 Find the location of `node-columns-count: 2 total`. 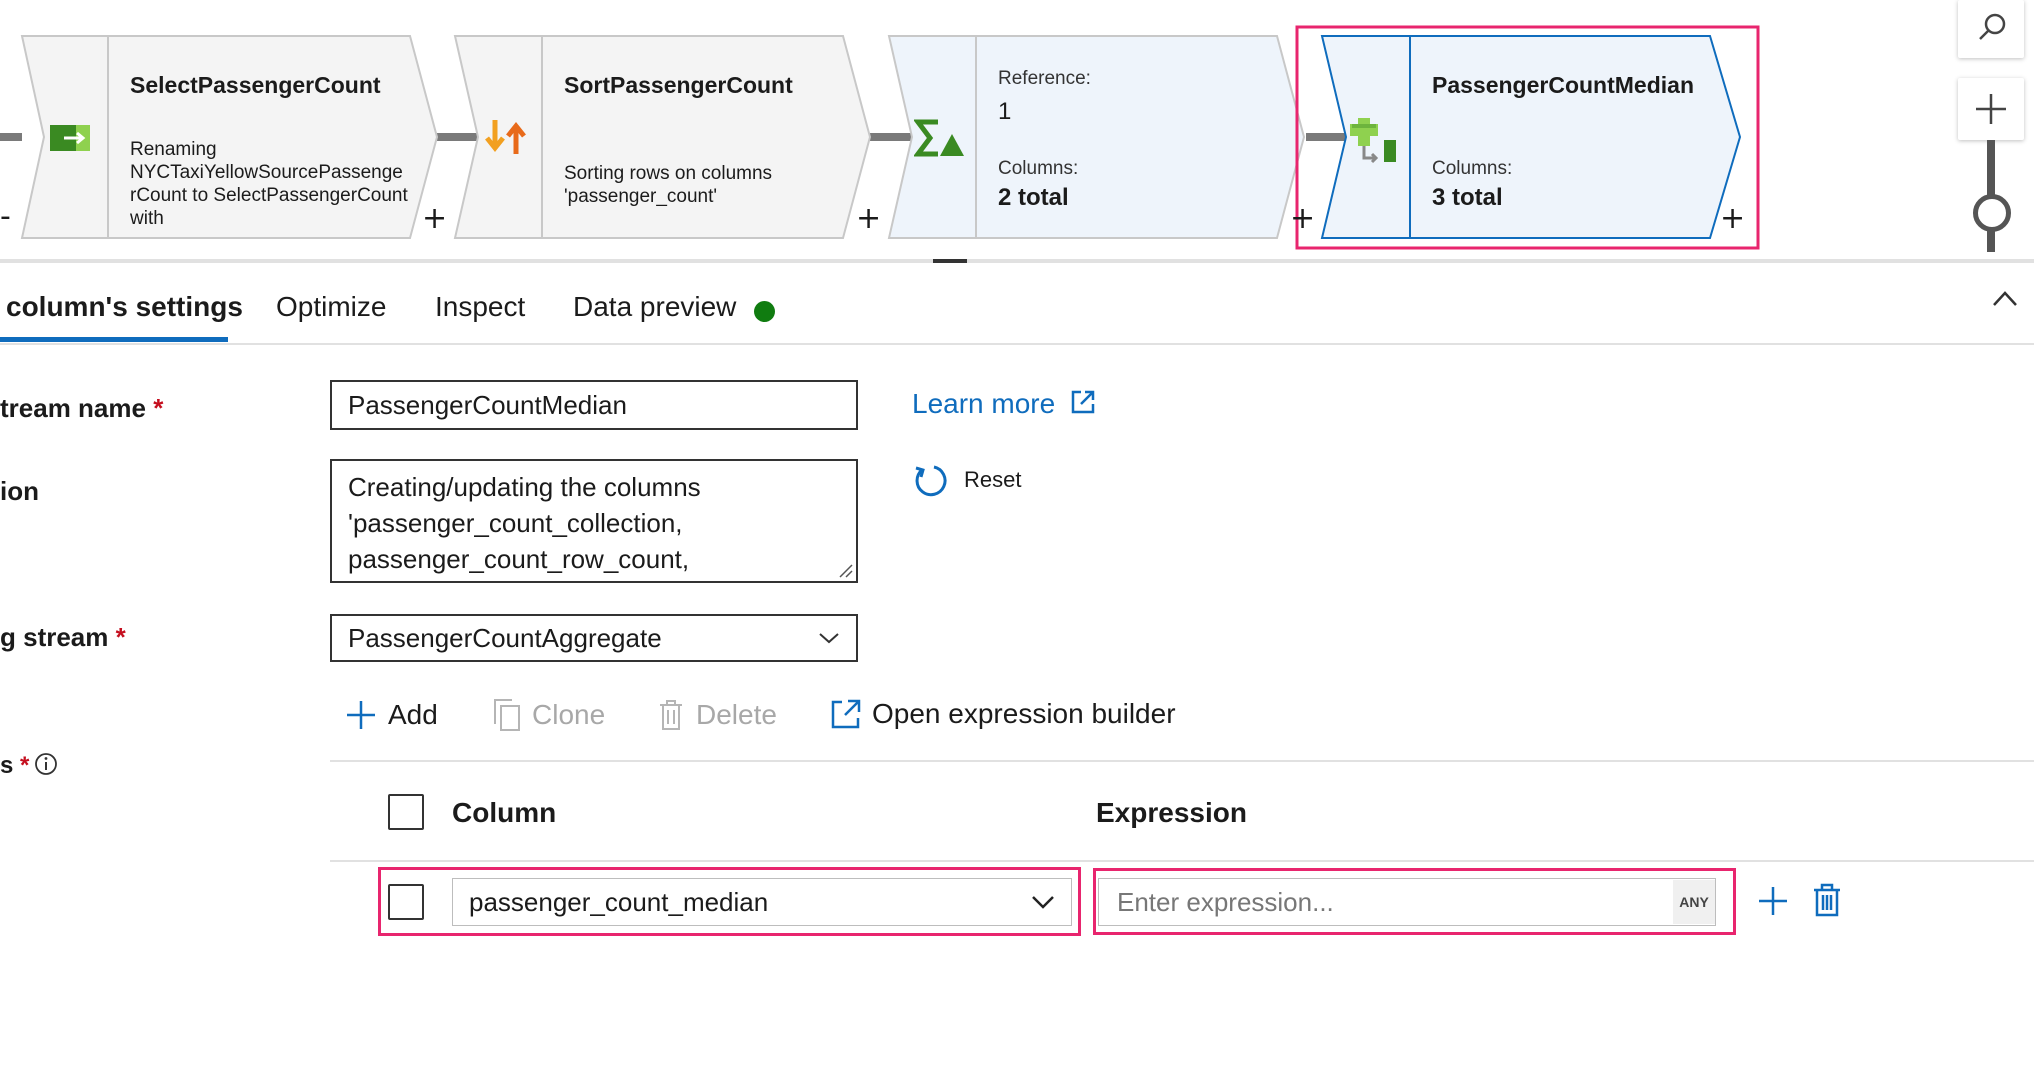

node-columns-count: 2 total is located at coordinates (1033, 197).